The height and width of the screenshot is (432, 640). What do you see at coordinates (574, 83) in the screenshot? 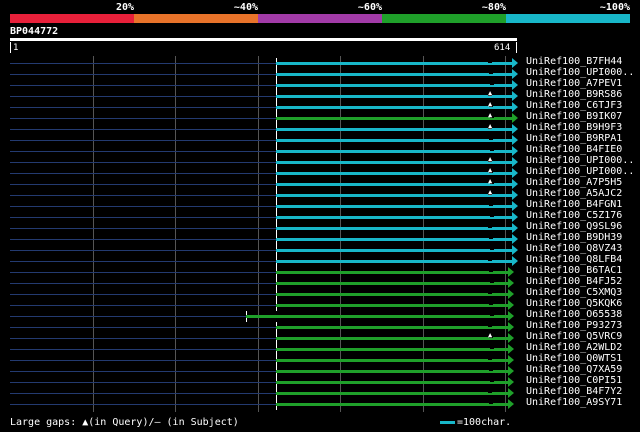
I see `hit-label: UniRef100_A7PEV1` at bounding box center [574, 83].